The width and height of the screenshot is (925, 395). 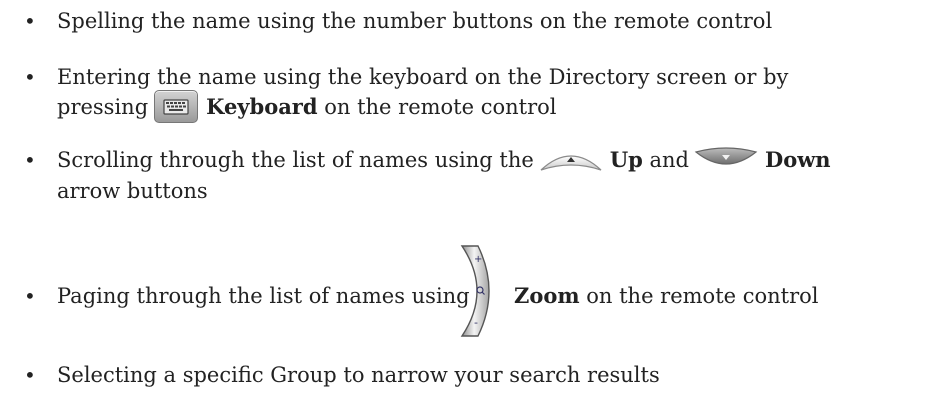 What do you see at coordinates (547, 295) in the screenshot?
I see `zoom-label: Zoom` at bounding box center [547, 295].